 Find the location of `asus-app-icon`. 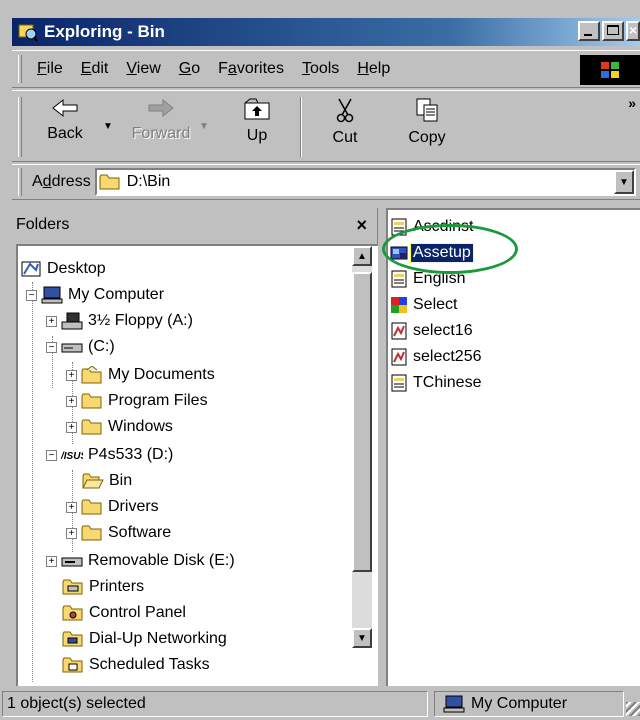

asus-app-icon is located at coordinates (399, 305).